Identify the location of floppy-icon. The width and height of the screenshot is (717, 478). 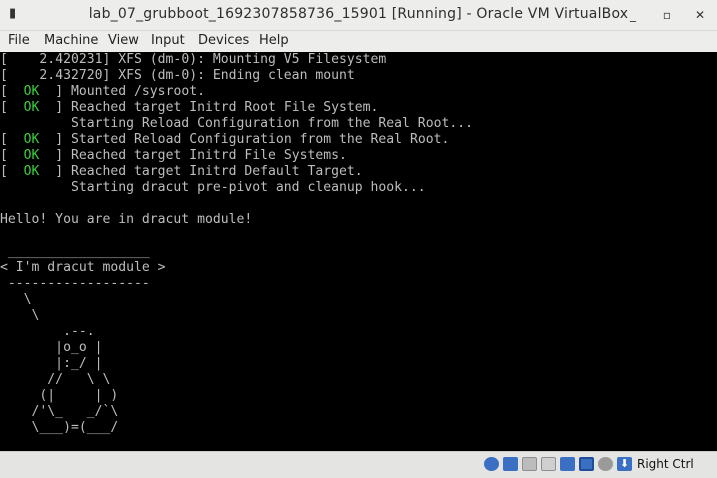
(529, 464).